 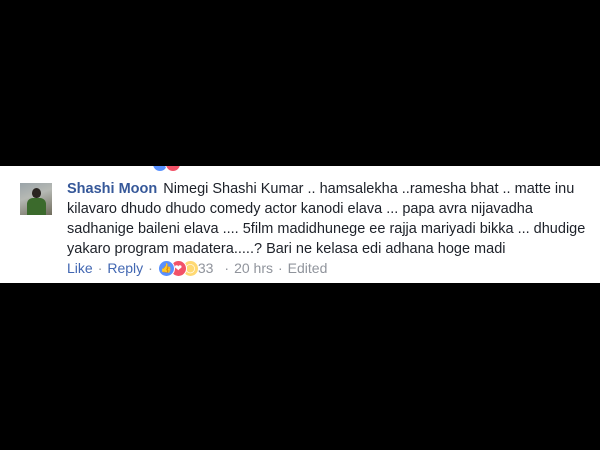 I want to click on previous-comment-reactions, so click(x=166, y=169).